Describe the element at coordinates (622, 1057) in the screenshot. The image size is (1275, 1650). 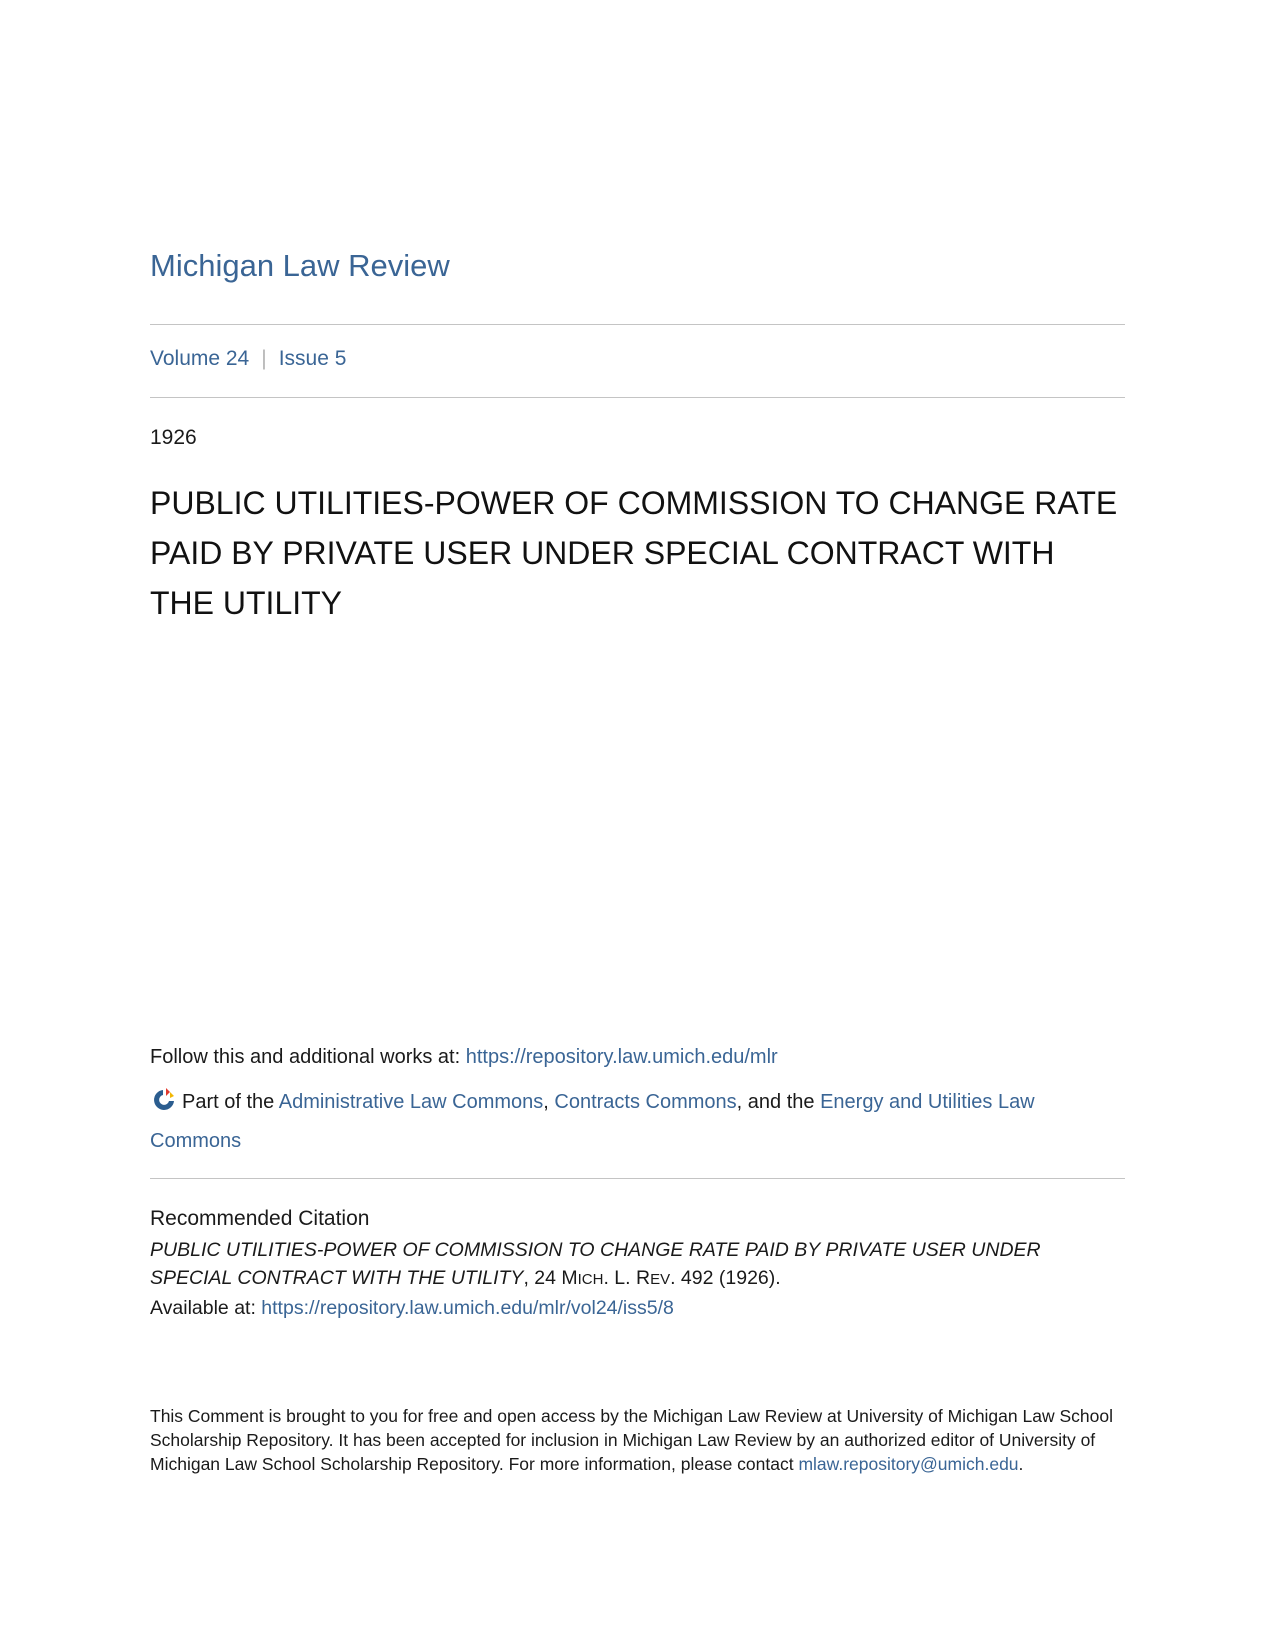
I see `repository-link: https://repository.law.umich.edu/mlr` at that location.